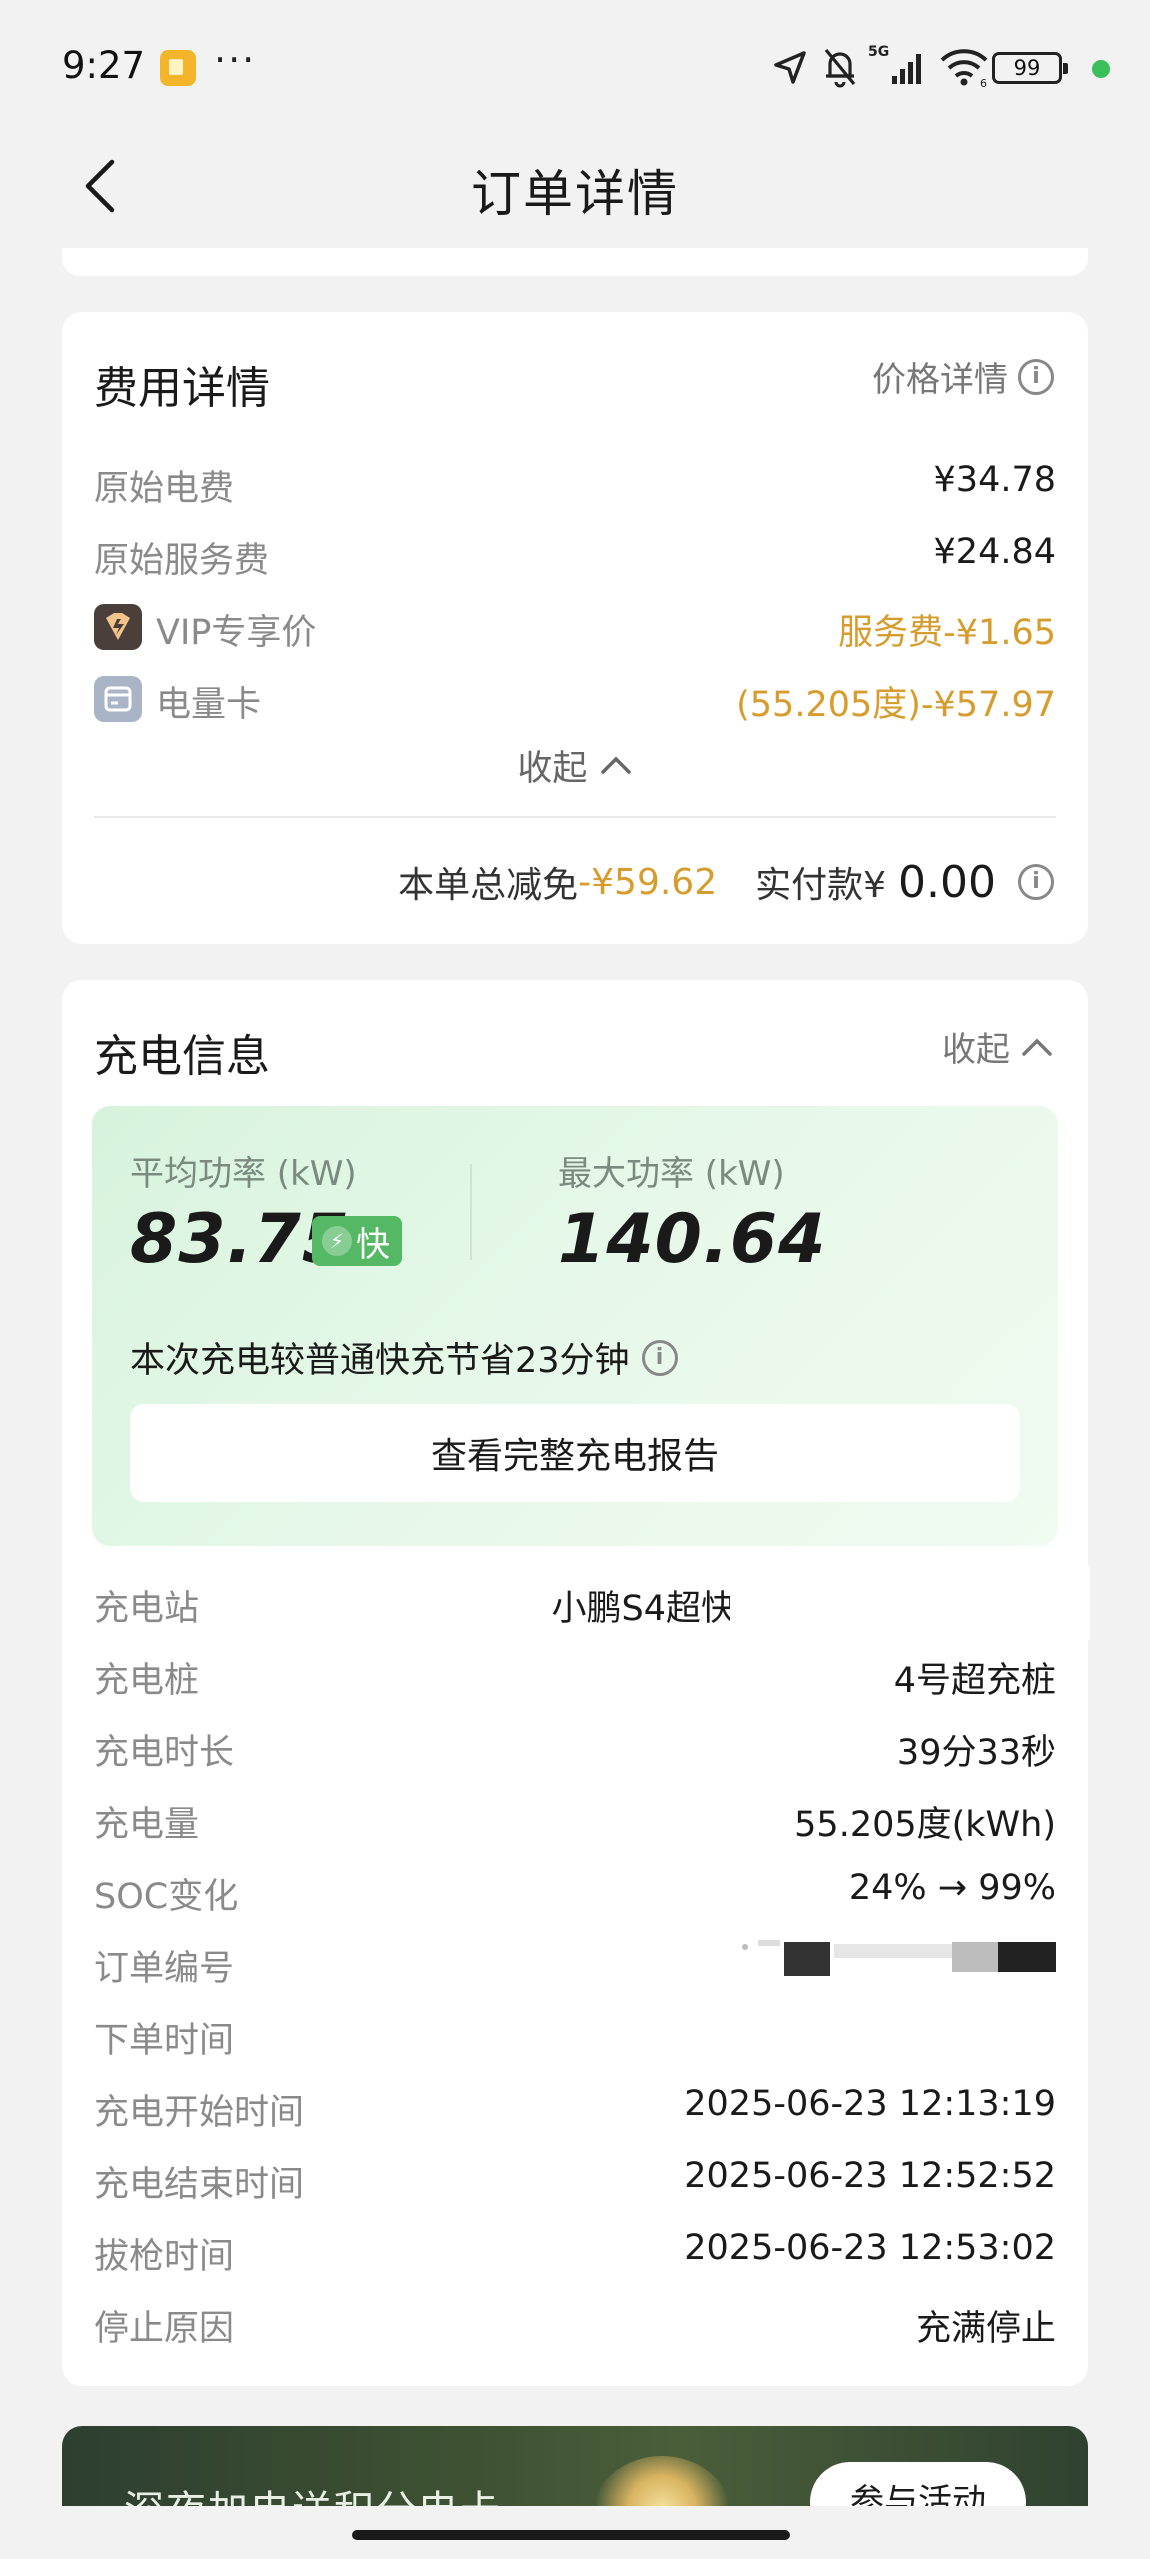  I want to click on charge-row: 充电结束时间 2025-06-23 12:52:52, so click(575, 2182).